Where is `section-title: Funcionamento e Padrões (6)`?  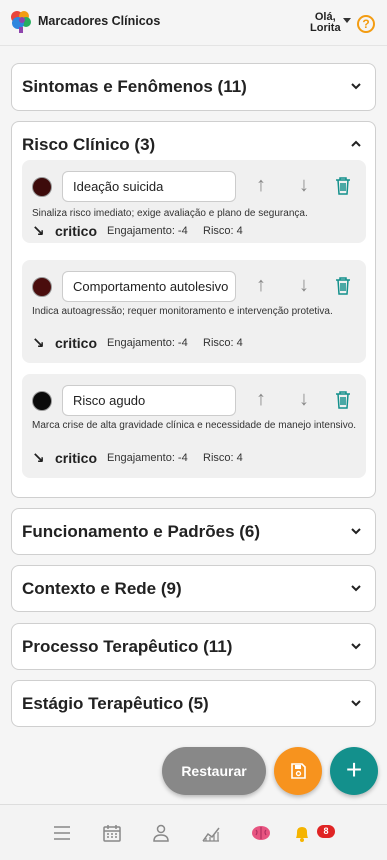
section-title: Funcionamento e Padrões (6) is located at coordinates (141, 531).